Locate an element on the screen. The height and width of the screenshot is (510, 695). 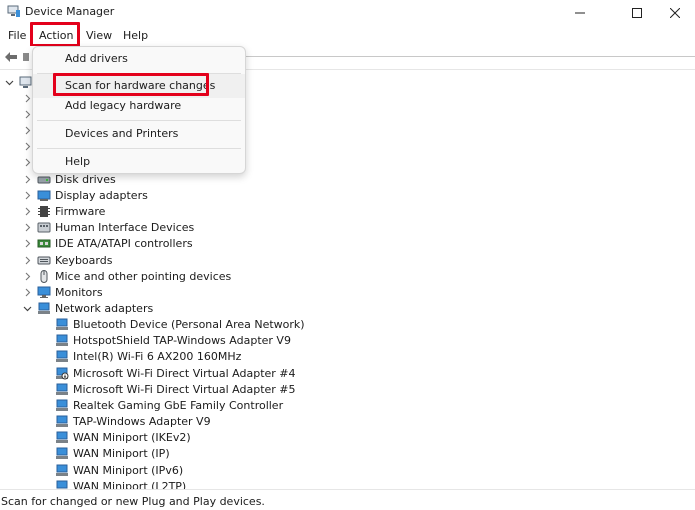
tree-category-mice: Mice and other pointing devices is located at coordinates (126, 276).